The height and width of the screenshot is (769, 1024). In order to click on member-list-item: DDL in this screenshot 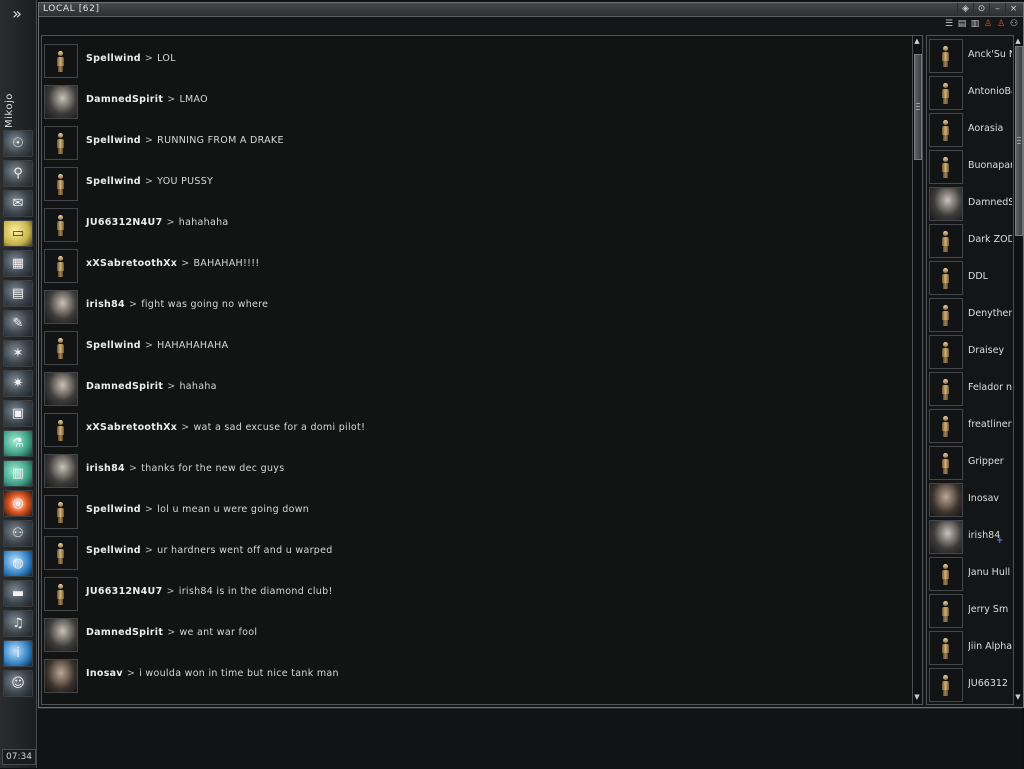, I will do `click(970, 278)`.